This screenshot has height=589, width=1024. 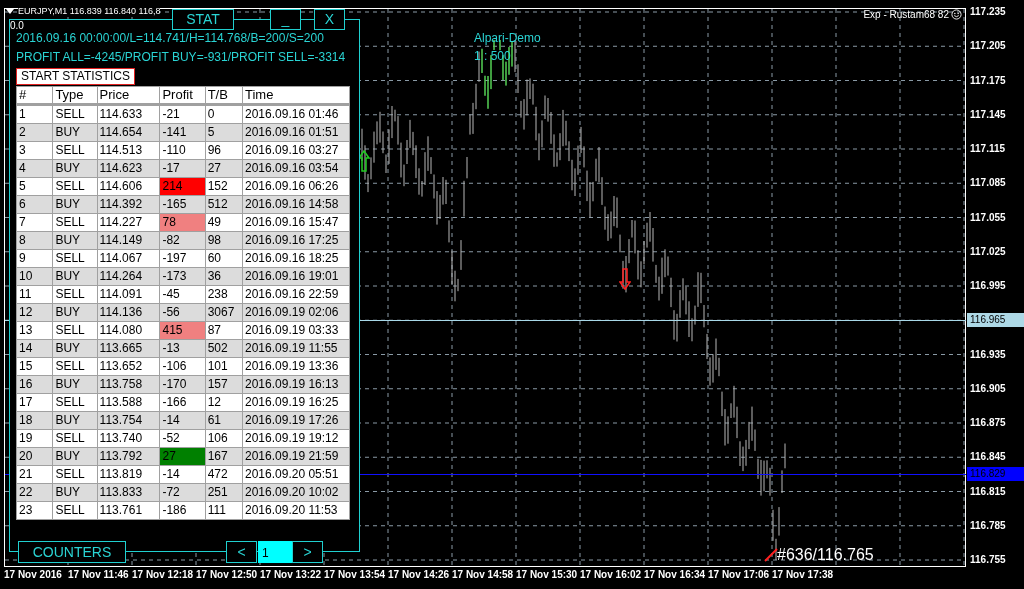 I want to click on start-statistics-button: START STATISTICS, so click(x=75, y=76).